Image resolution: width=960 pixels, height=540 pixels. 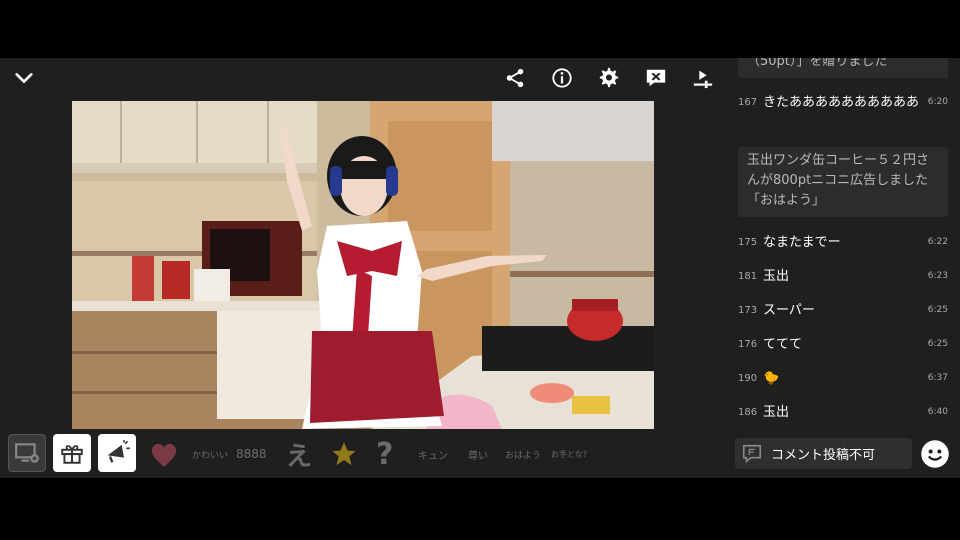 I want to click on comment-row: 190 🐤 6:37, so click(x=845, y=384).